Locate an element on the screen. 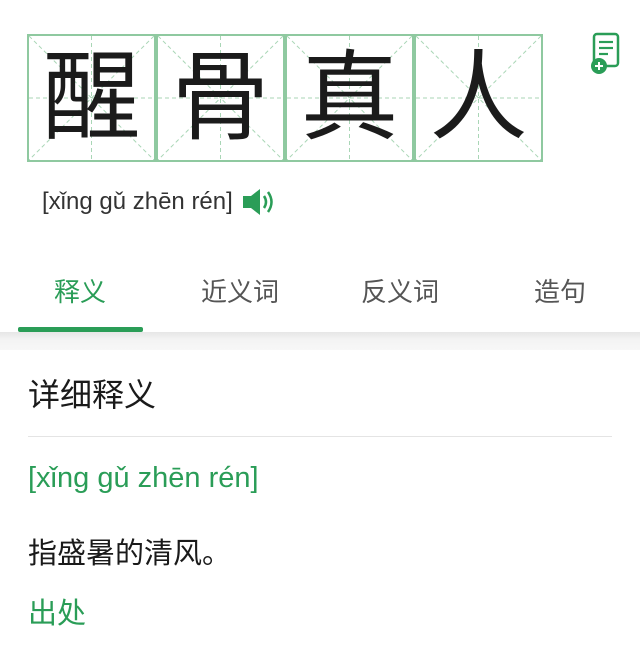 This screenshot has height=657, width=640. tab-bar: 释义 近义词 反义词 造句 is located at coordinates (320, 289).